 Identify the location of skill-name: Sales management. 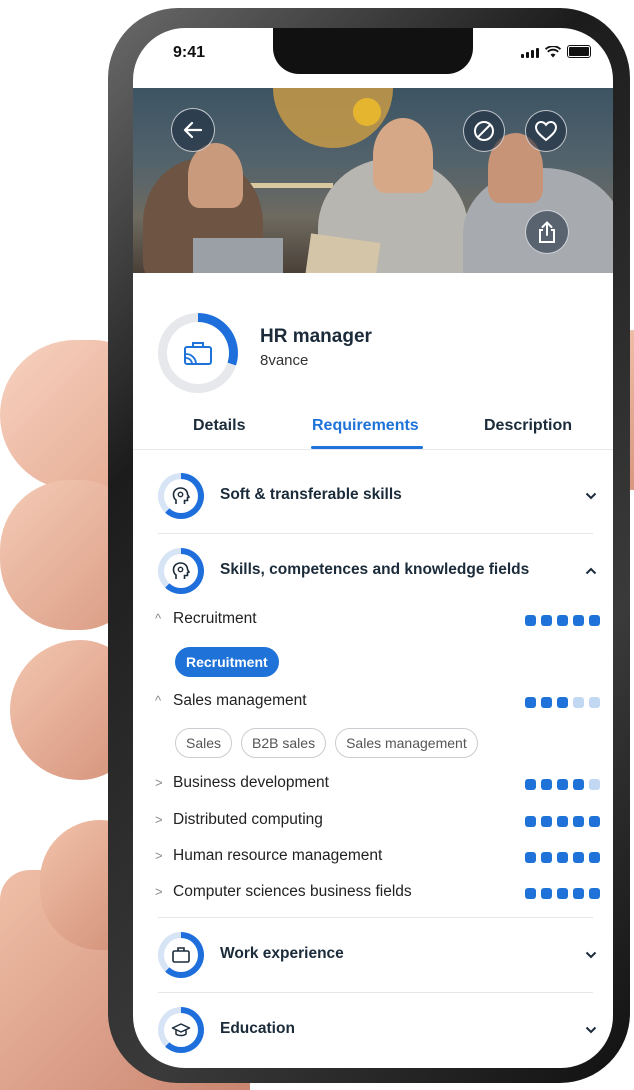
(240, 700).